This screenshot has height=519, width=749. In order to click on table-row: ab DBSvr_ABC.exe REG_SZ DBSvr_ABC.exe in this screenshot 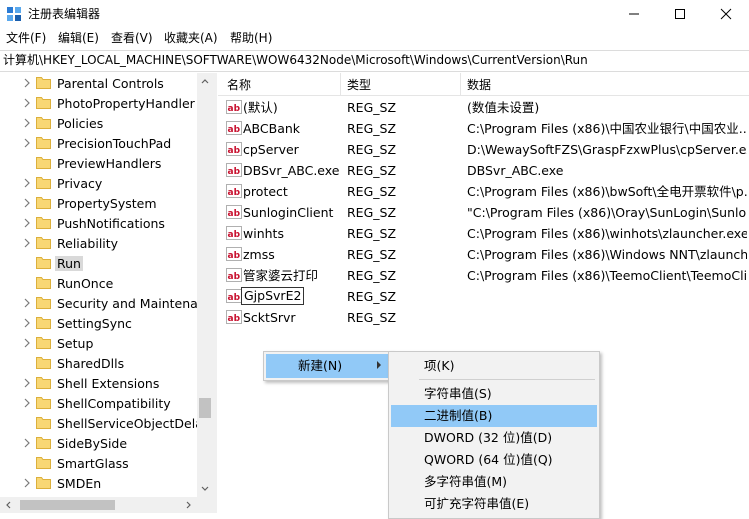, I will do `click(483, 170)`.